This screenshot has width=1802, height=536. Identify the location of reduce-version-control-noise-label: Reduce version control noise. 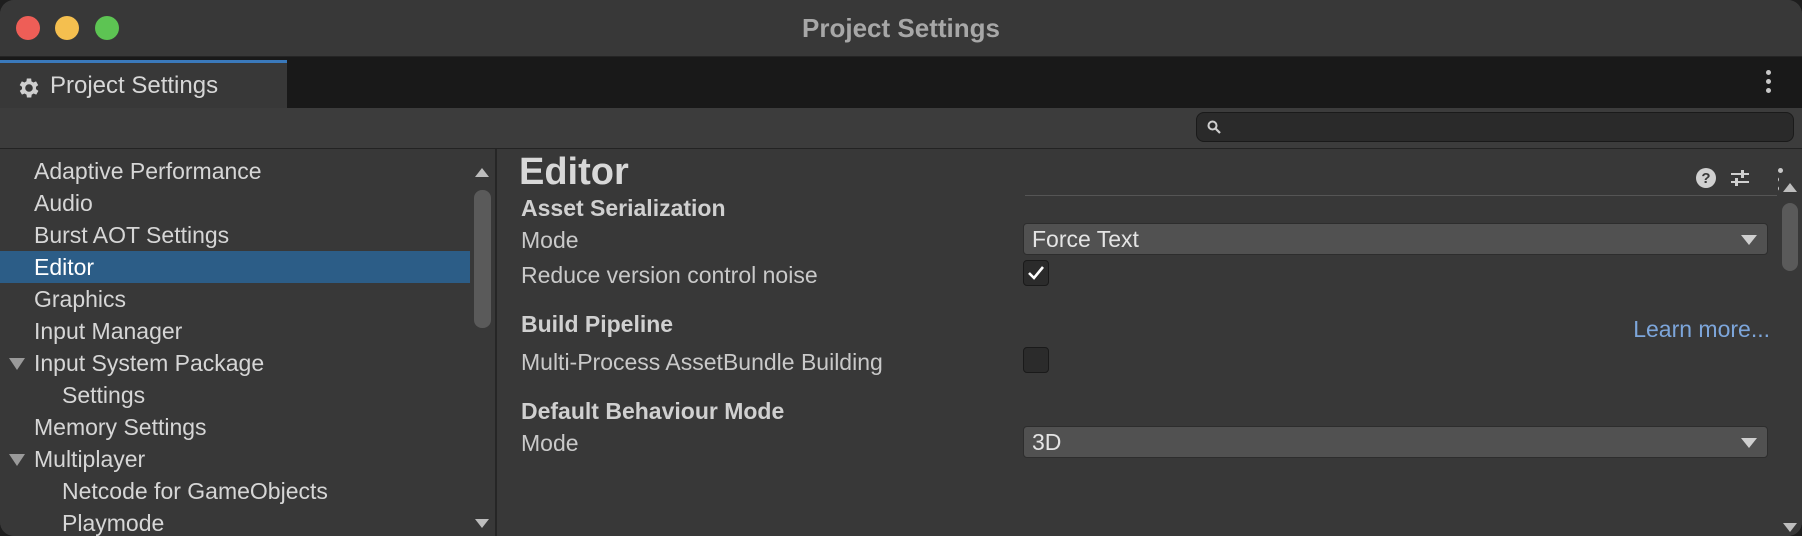
(669, 275).